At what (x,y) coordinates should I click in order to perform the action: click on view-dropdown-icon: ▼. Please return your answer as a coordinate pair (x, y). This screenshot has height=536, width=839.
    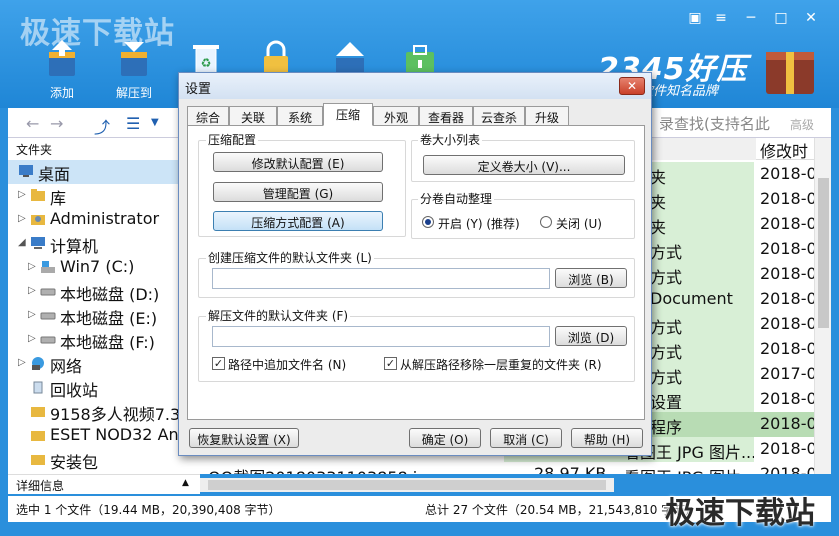
    Looking at the image, I should click on (155, 122).